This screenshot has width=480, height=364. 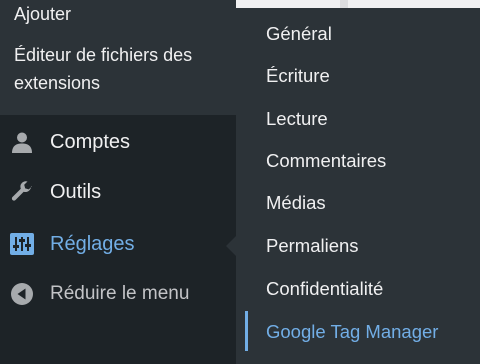 What do you see at coordinates (296, 203) in the screenshot?
I see `submenu-item-medias: Médias` at bounding box center [296, 203].